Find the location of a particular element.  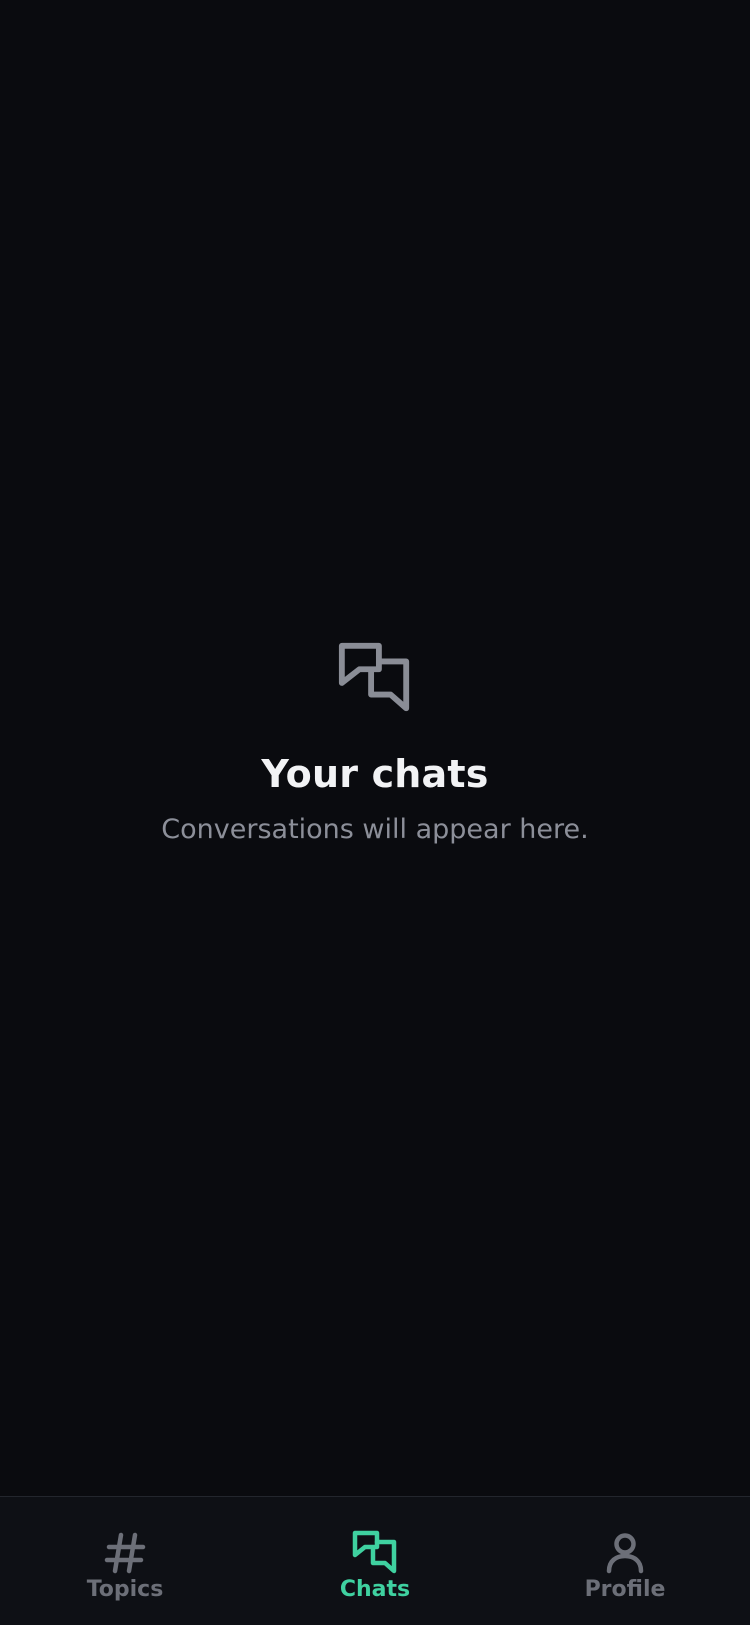

tab-topics-label: Topics is located at coordinates (125, 1589).